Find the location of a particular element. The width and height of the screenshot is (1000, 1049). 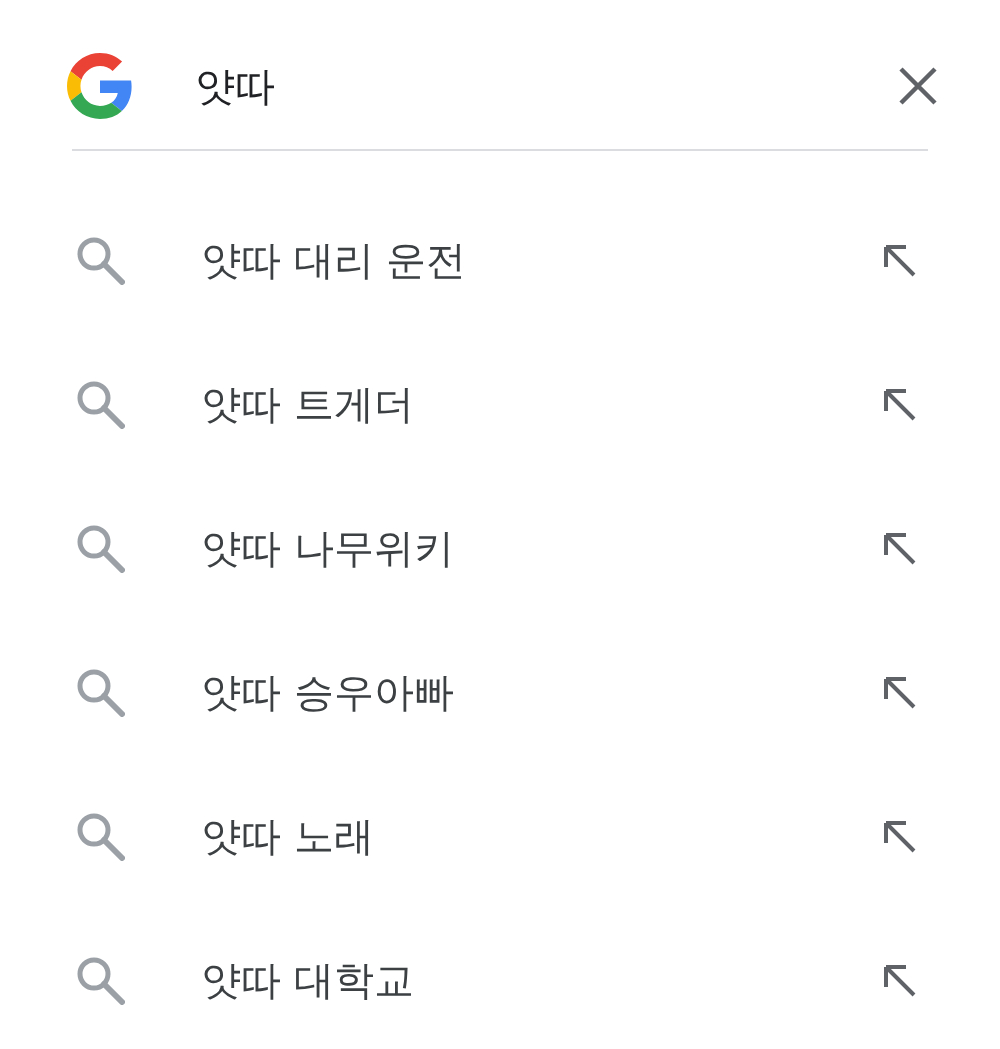

suggestion-text: 얏따 승우아빠 is located at coordinates (539, 692).